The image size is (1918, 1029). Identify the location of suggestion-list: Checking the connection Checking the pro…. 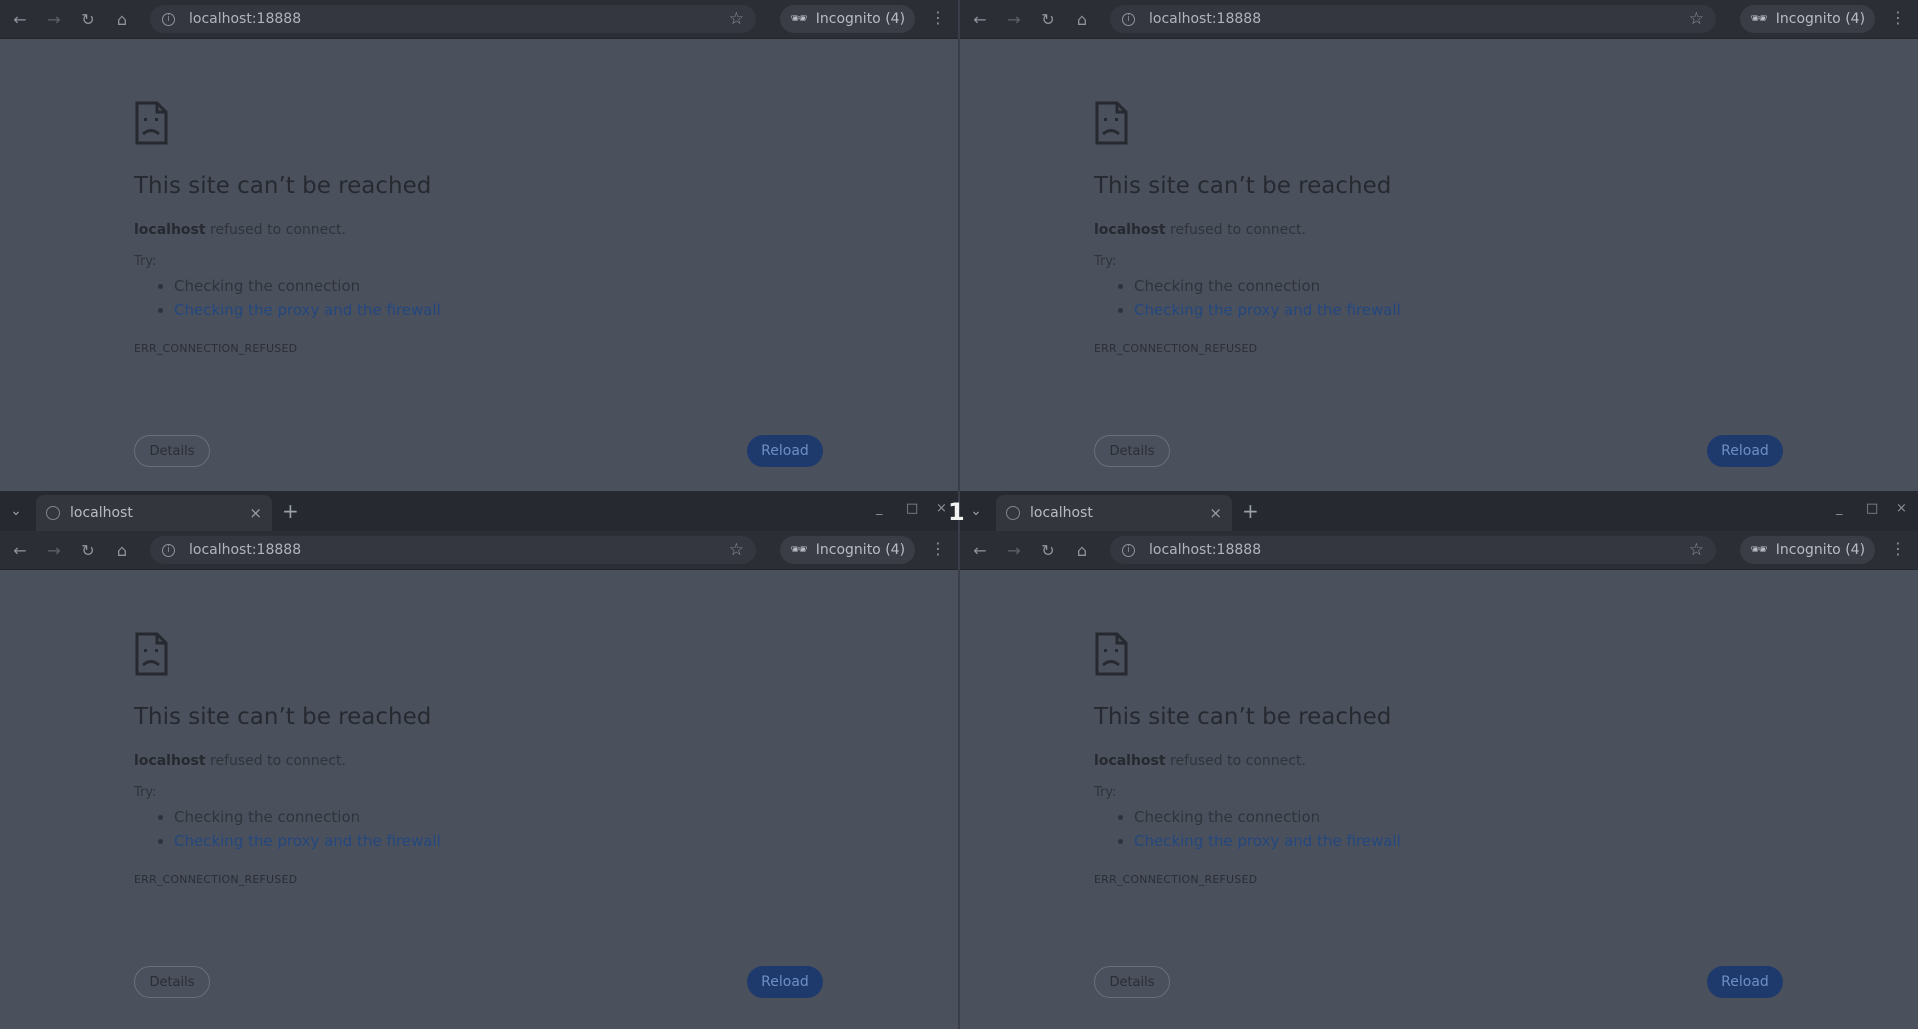
(1255, 829).